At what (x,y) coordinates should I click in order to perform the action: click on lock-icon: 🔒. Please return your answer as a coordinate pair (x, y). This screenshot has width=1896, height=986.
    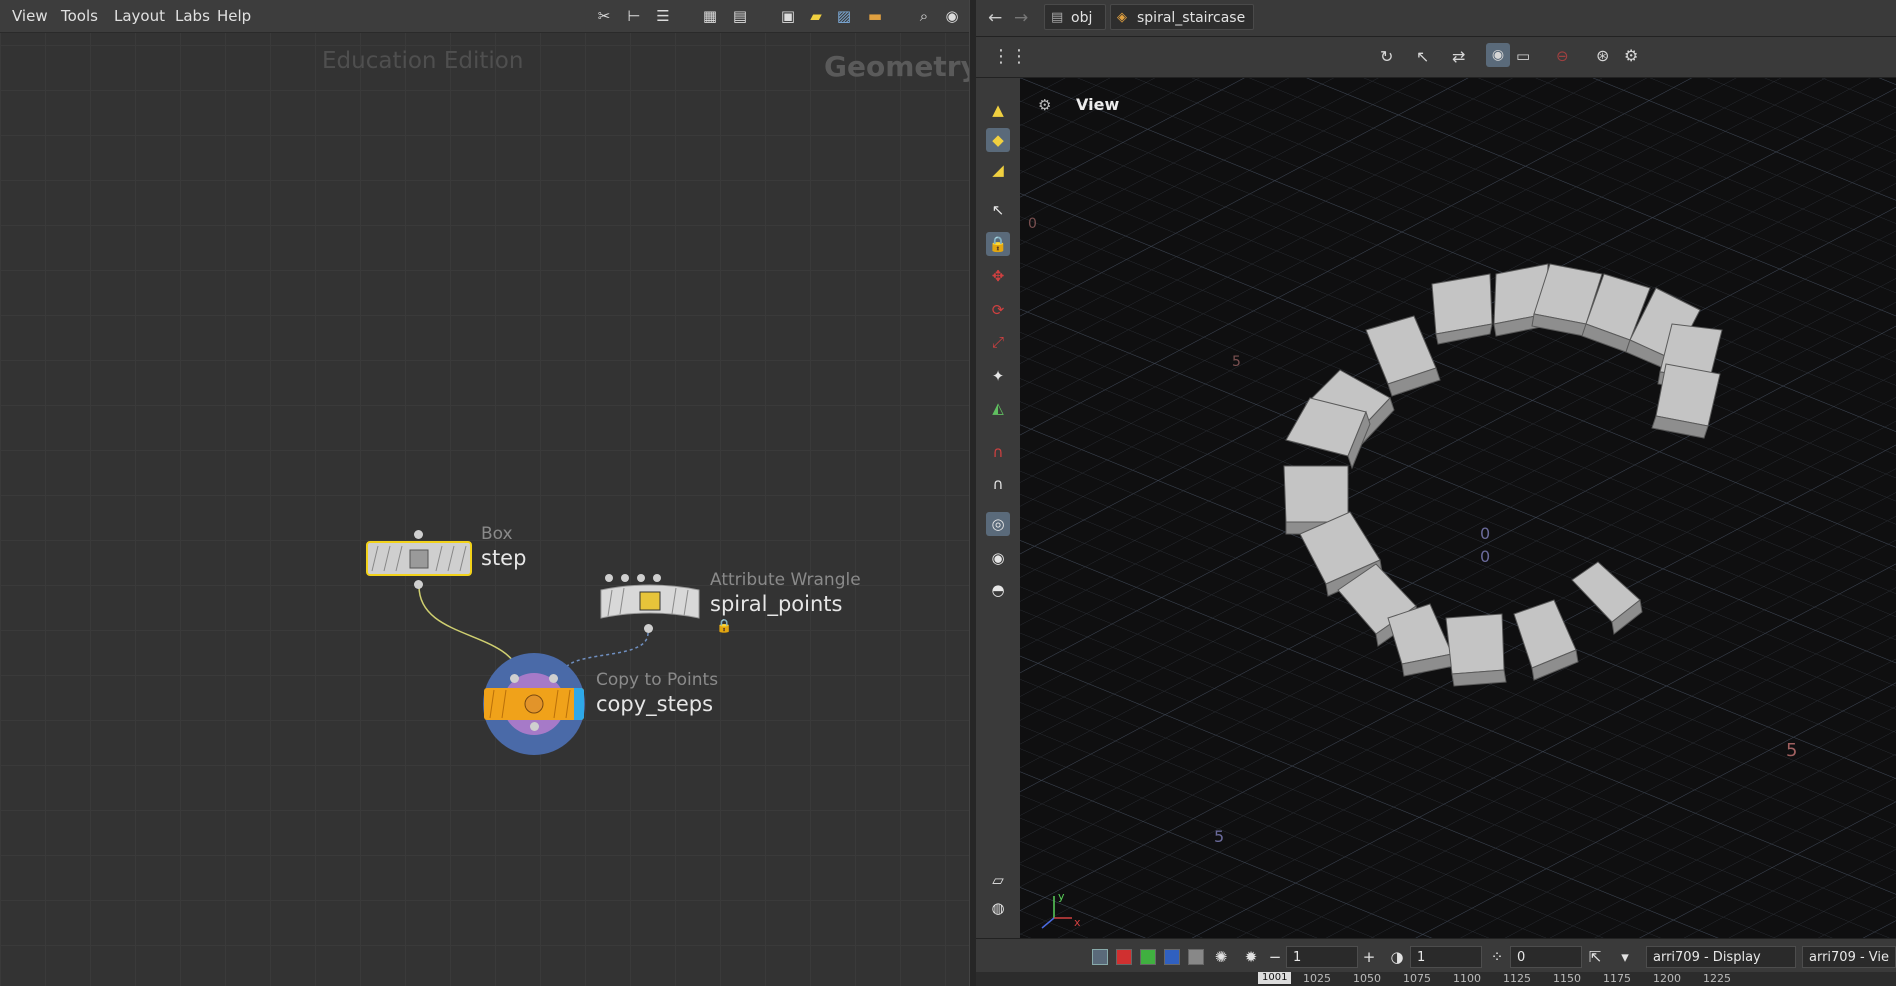
    Looking at the image, I should click on (724, 626).